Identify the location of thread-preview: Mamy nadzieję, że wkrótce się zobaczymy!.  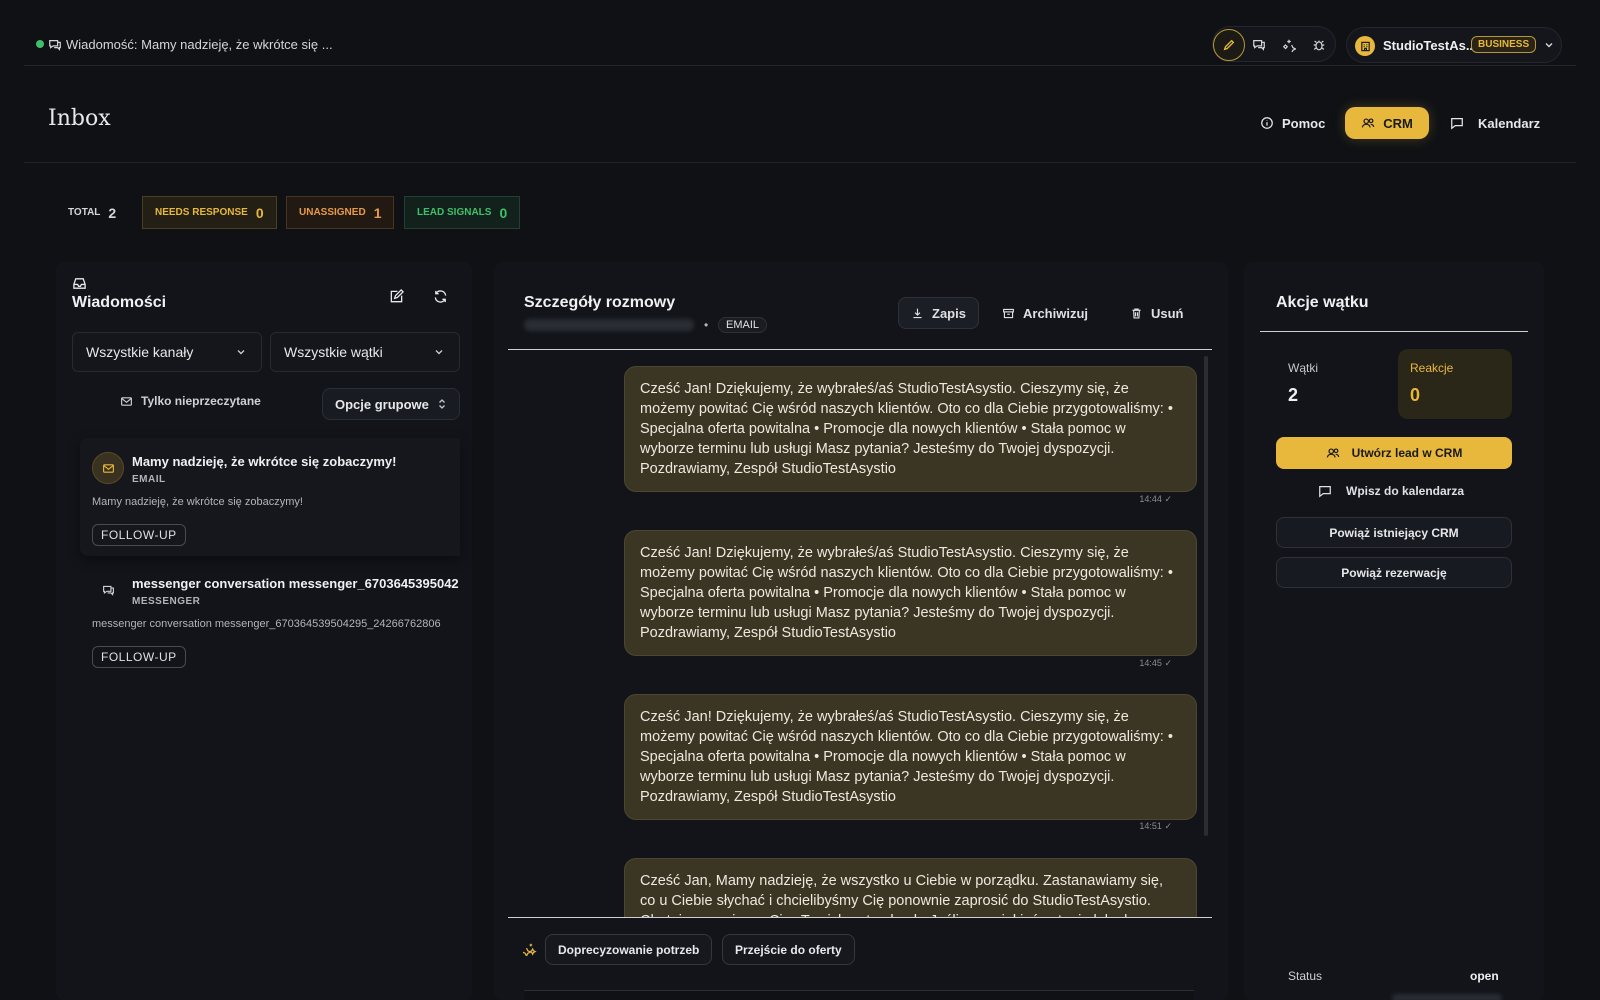
(197, 502).